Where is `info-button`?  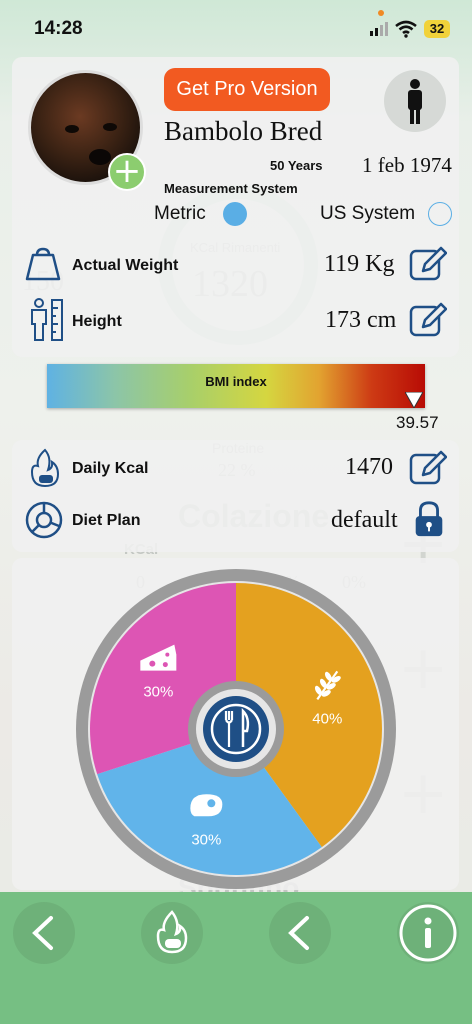 info-button is located at coordinates (428, 933).